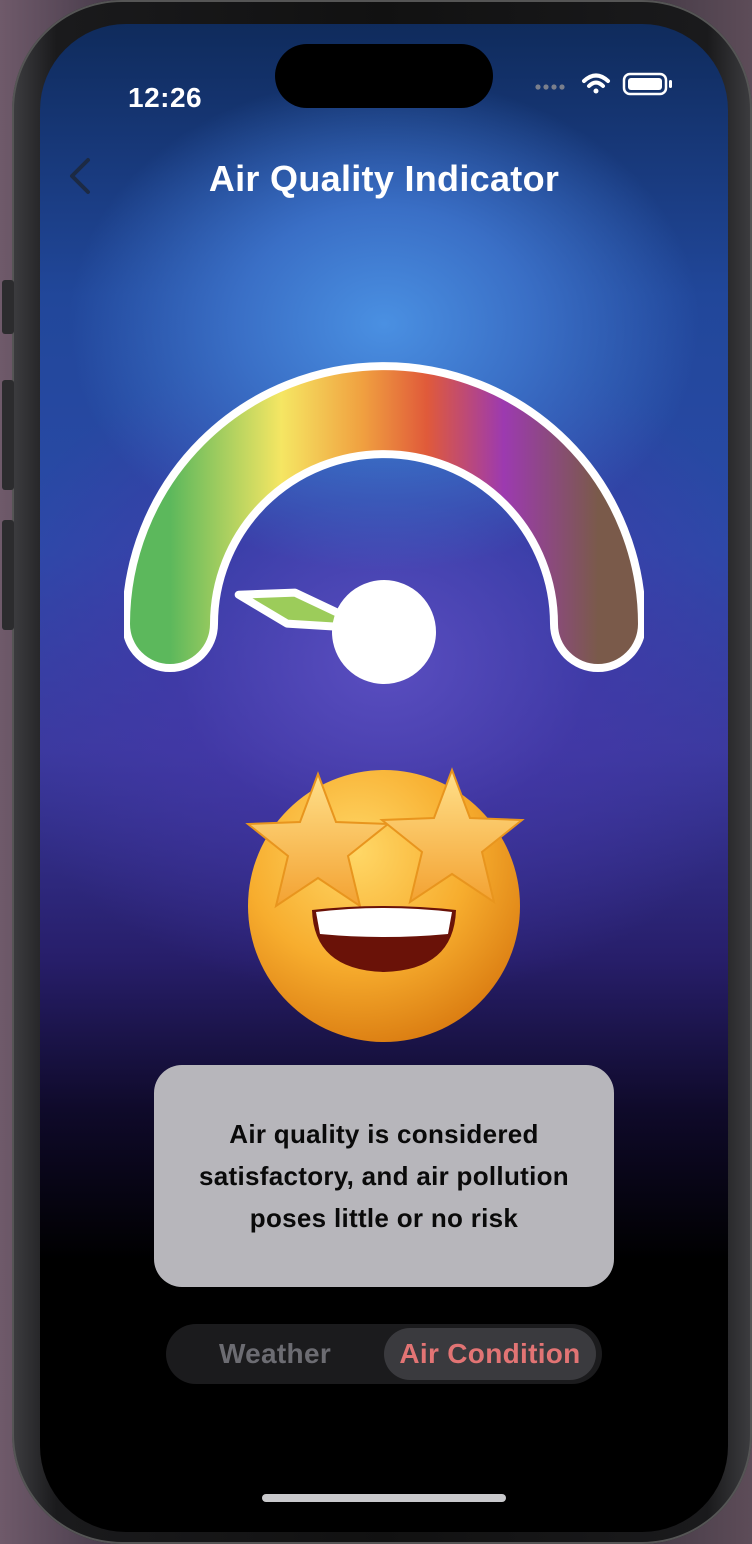  I want to click on tab-switcher: Weather Air Condition, so click(384, 1354).